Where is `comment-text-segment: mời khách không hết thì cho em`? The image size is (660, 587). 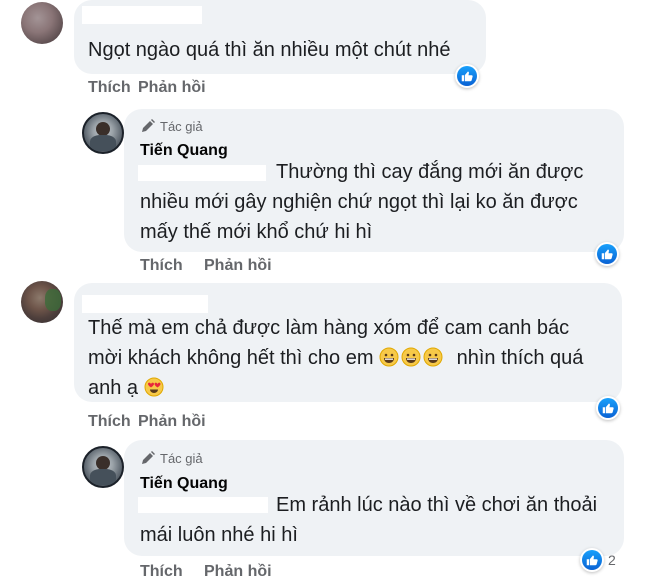
comment-text-segment: mời khách không hết thì cho em is located at coordinates (231, 358).